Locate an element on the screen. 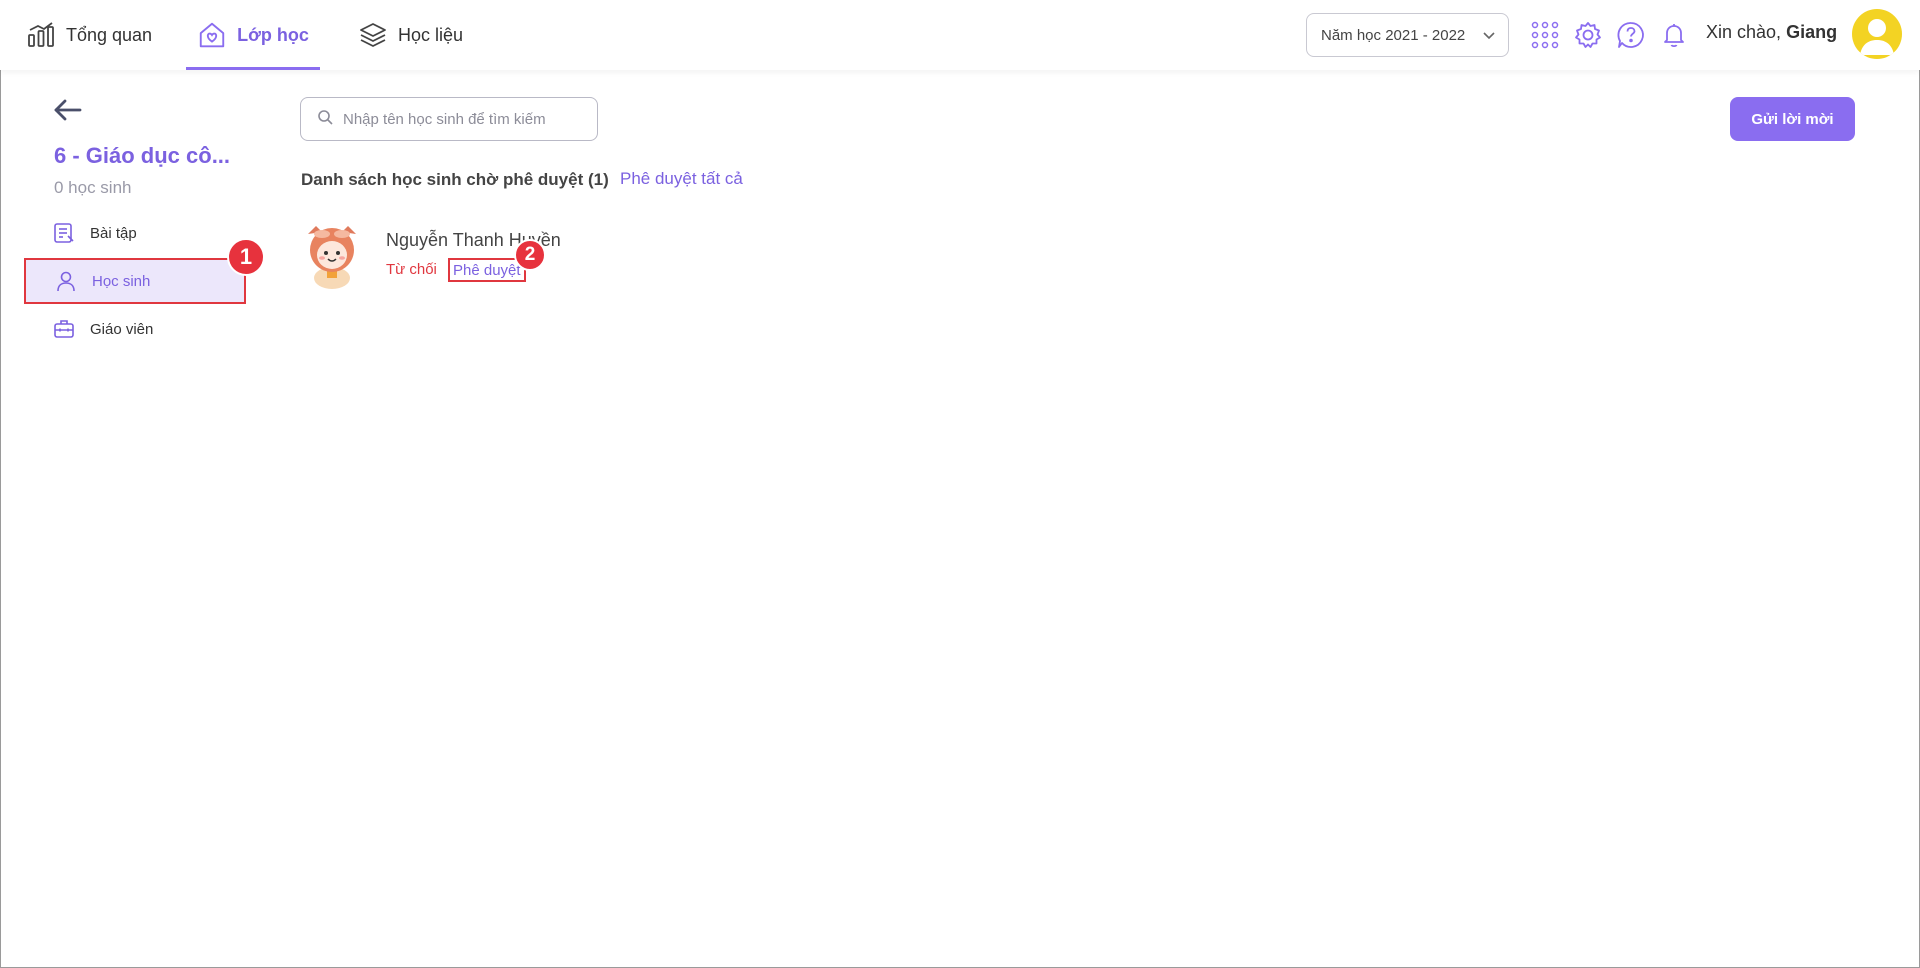  back-arrow-icon is located at coordinates (68, 110).